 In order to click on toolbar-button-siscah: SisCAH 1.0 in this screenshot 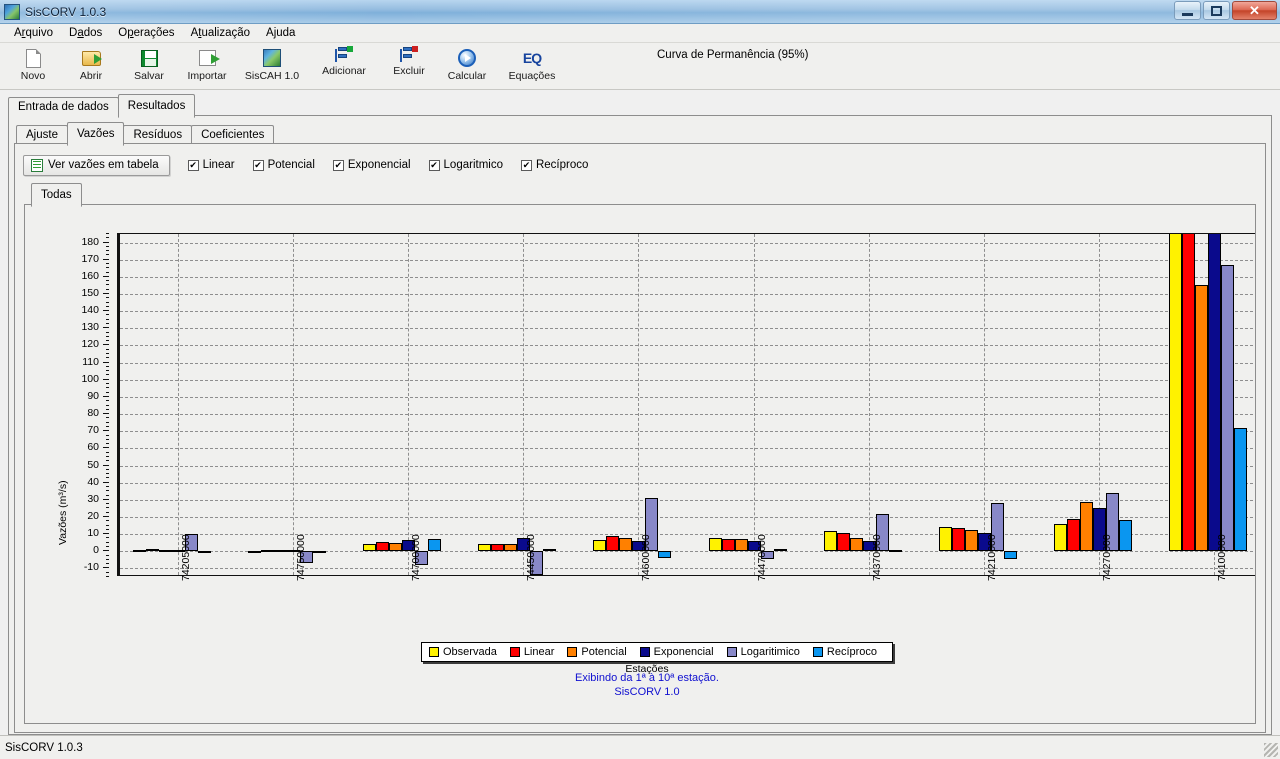, I will do `click(272, 63)`.